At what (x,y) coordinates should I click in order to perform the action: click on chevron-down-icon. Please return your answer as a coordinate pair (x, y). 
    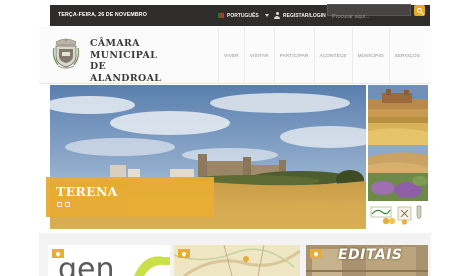
    Looking at the image, I should click on (266, 15).